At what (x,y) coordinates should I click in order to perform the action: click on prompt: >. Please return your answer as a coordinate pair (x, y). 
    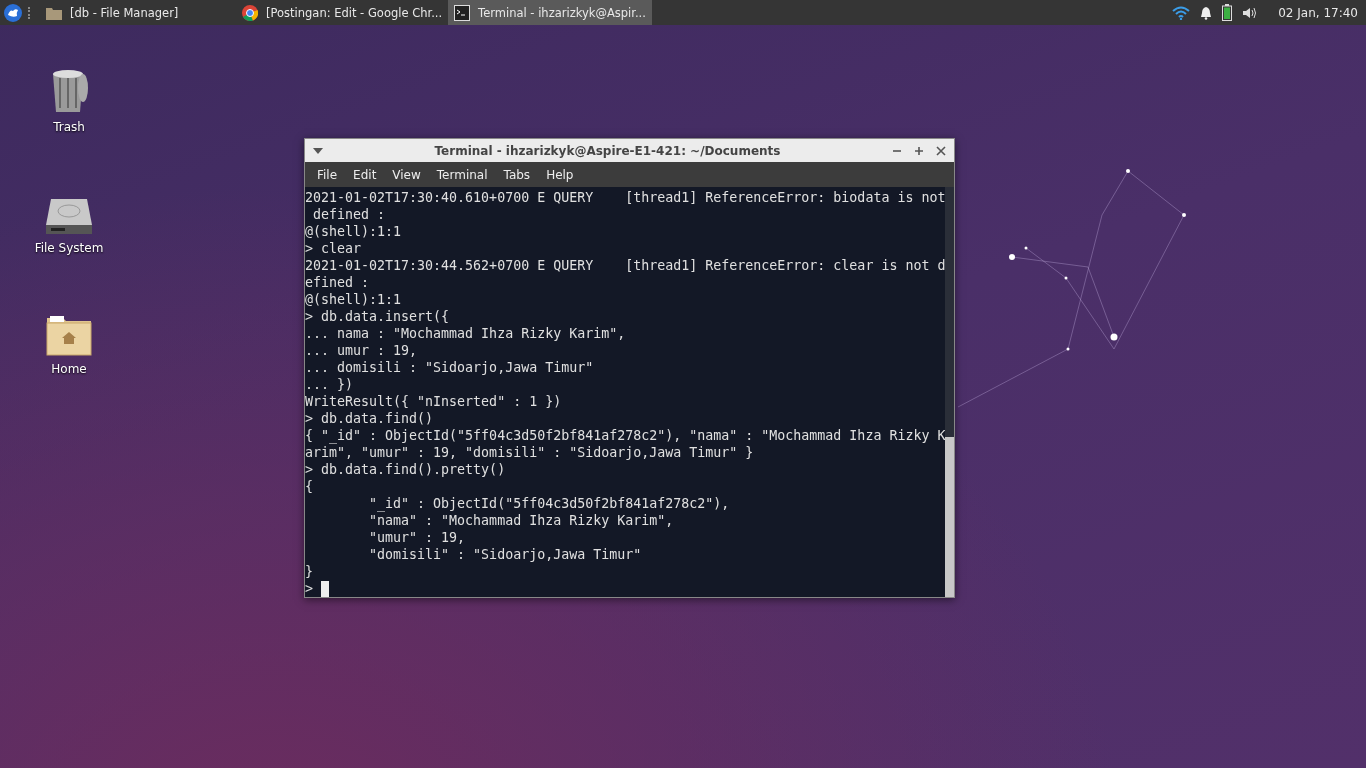
    Looking at the image, I should click on (309, 588).